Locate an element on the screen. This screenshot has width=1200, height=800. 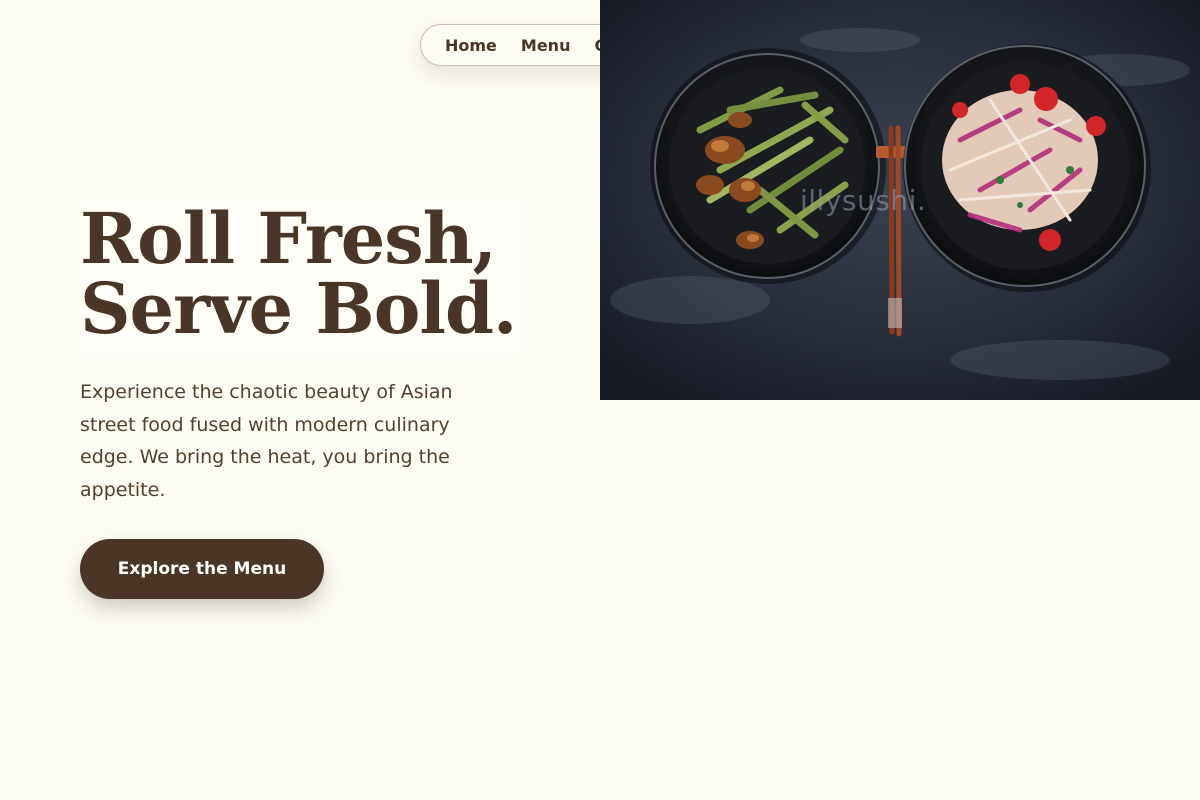
hero-headline: Roll Fresh, Serve Bold. is located at coordinates (299, 278).